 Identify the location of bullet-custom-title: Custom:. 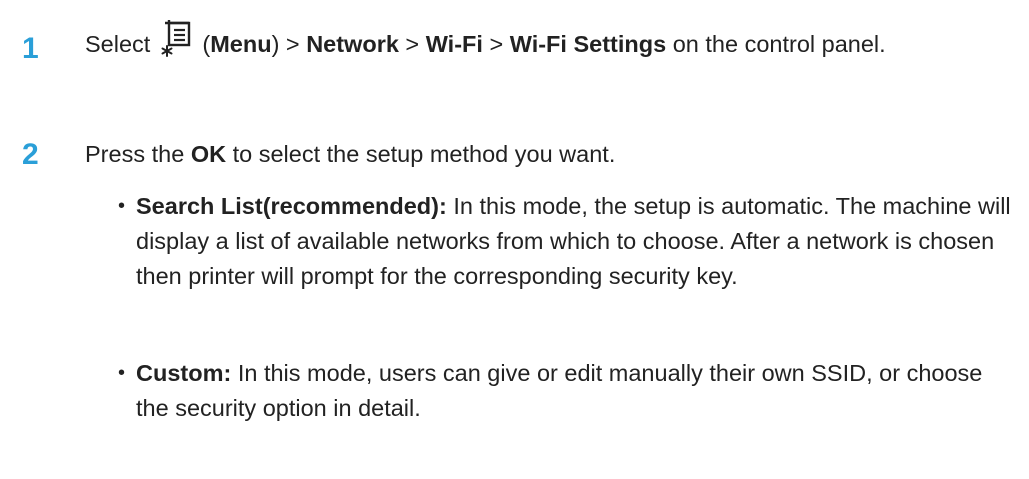
(184, 373).